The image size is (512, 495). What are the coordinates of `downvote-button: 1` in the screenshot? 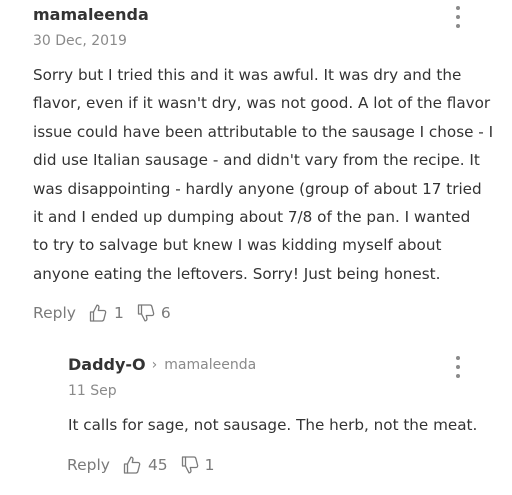 It's located at (197, 465).